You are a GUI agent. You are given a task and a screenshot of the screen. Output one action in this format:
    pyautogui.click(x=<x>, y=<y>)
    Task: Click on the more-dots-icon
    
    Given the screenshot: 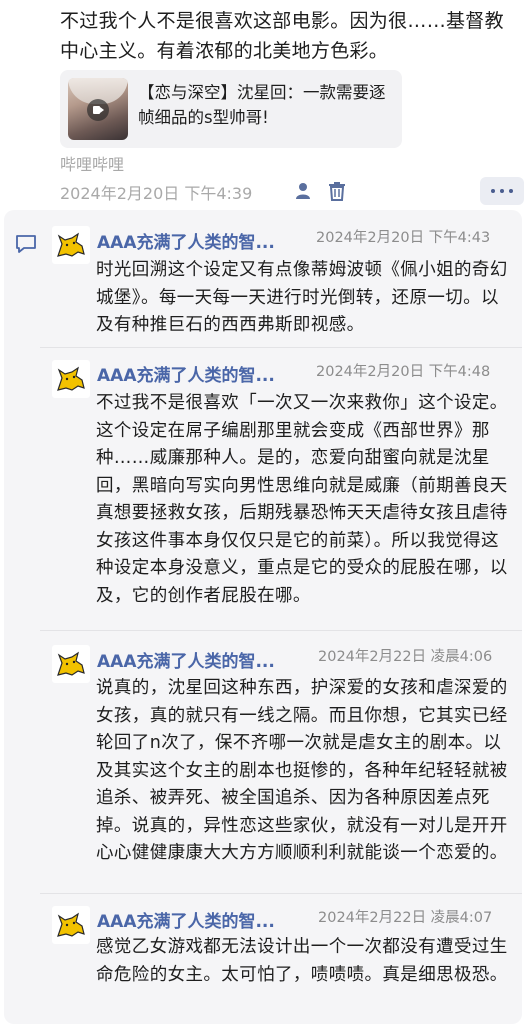 What is the action you would take?
    pyautogui.click(x=493, y=191)
    